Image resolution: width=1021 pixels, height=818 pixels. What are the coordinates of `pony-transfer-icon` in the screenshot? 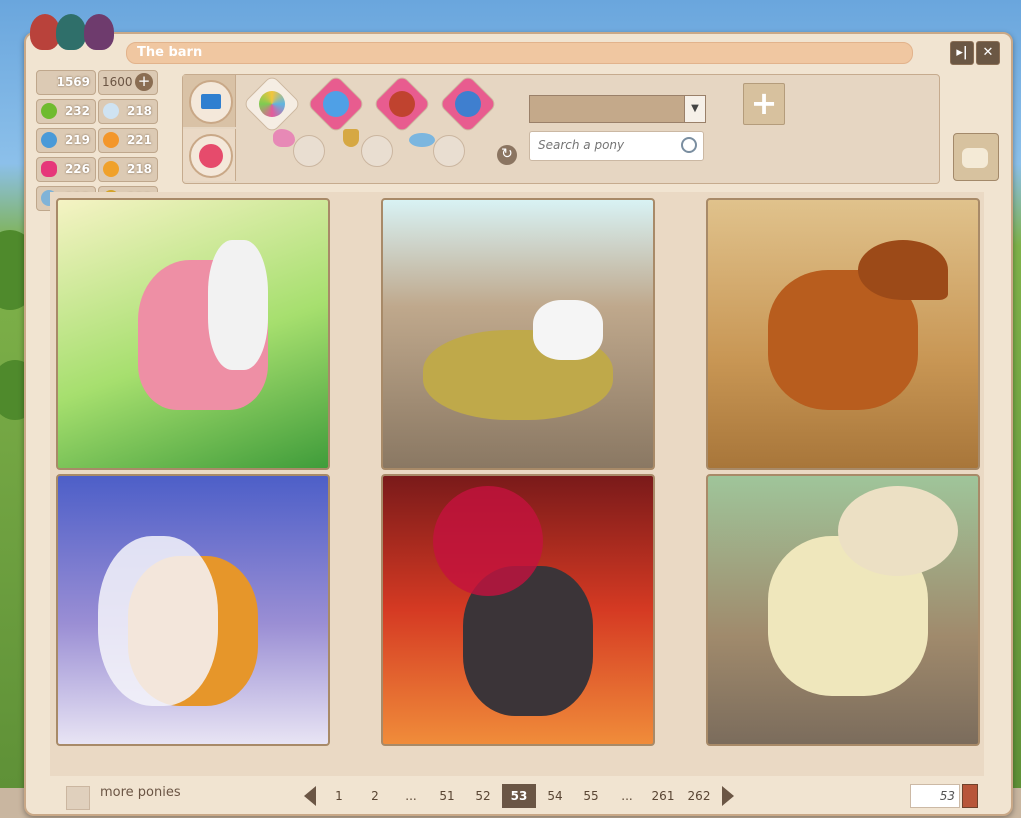 It's located at (975, 158).